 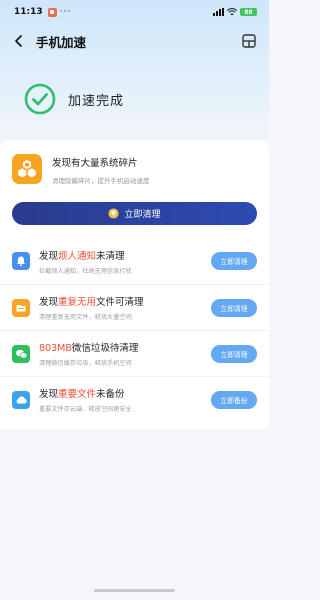 I want to click on check-circle-icon, so click(x=40, y=99).